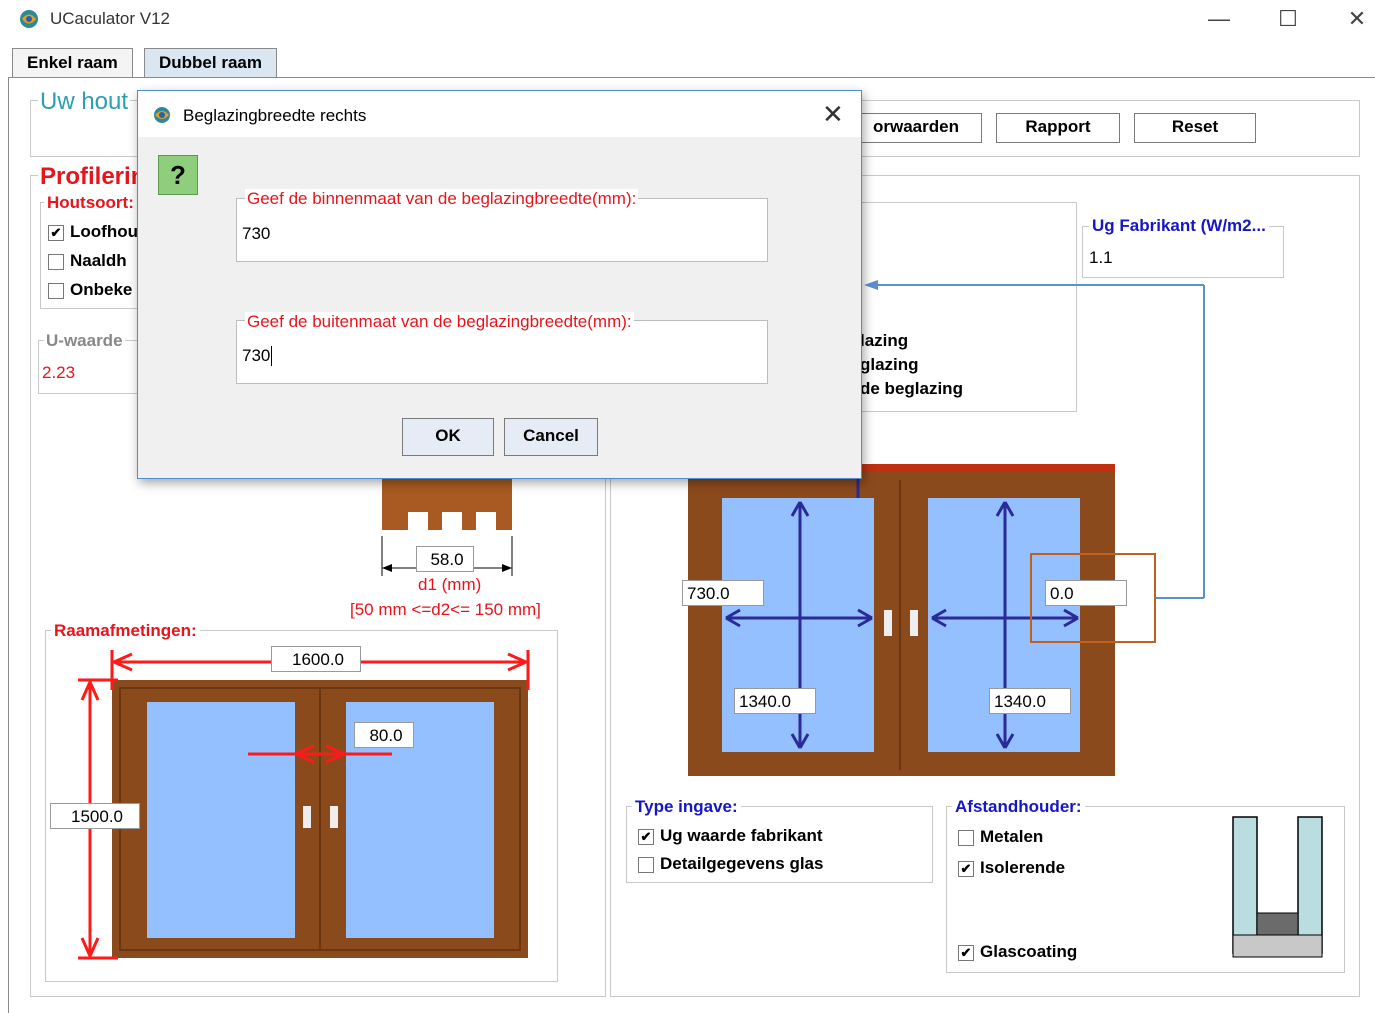 This screenshot has height=1013, width=1375. What do you see at coordinates (178, 175) in the screenshot?
I see `help-icon: ?` at bounding box center [178, 175].